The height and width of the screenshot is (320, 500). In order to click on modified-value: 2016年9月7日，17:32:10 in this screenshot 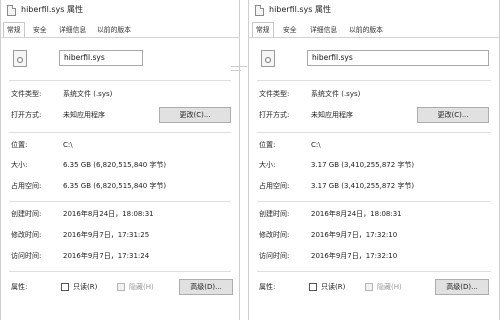, I will do `click(354, 235)`.